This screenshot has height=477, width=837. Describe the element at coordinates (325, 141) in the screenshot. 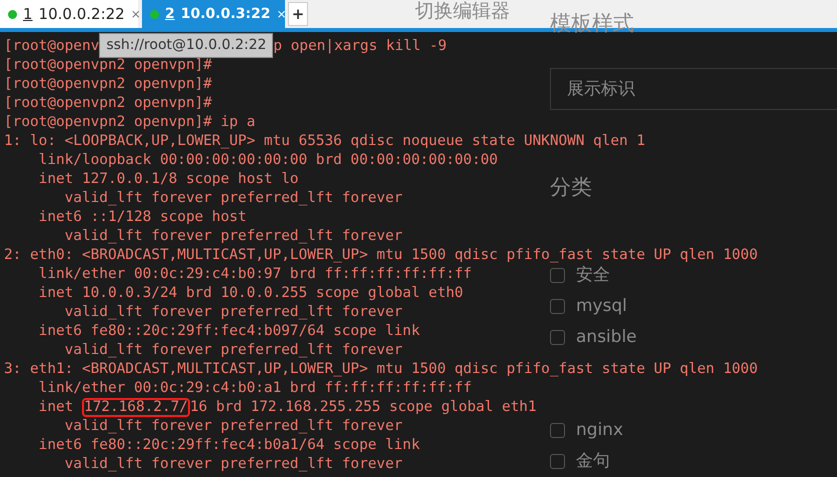

I see `terminal-line: 1: lo: <LOOPBACK,UP,LOWER_UP> mtu 65536 qdisc noqueue state UNKNOWN qlen 1` at that location.